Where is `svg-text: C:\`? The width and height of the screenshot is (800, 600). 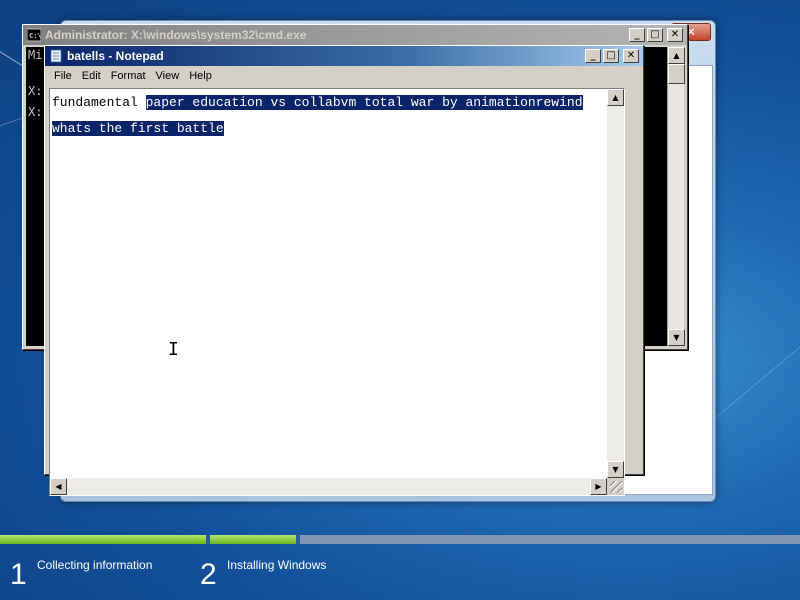 svg-text: C:\ is located at coordinates (35, 36).